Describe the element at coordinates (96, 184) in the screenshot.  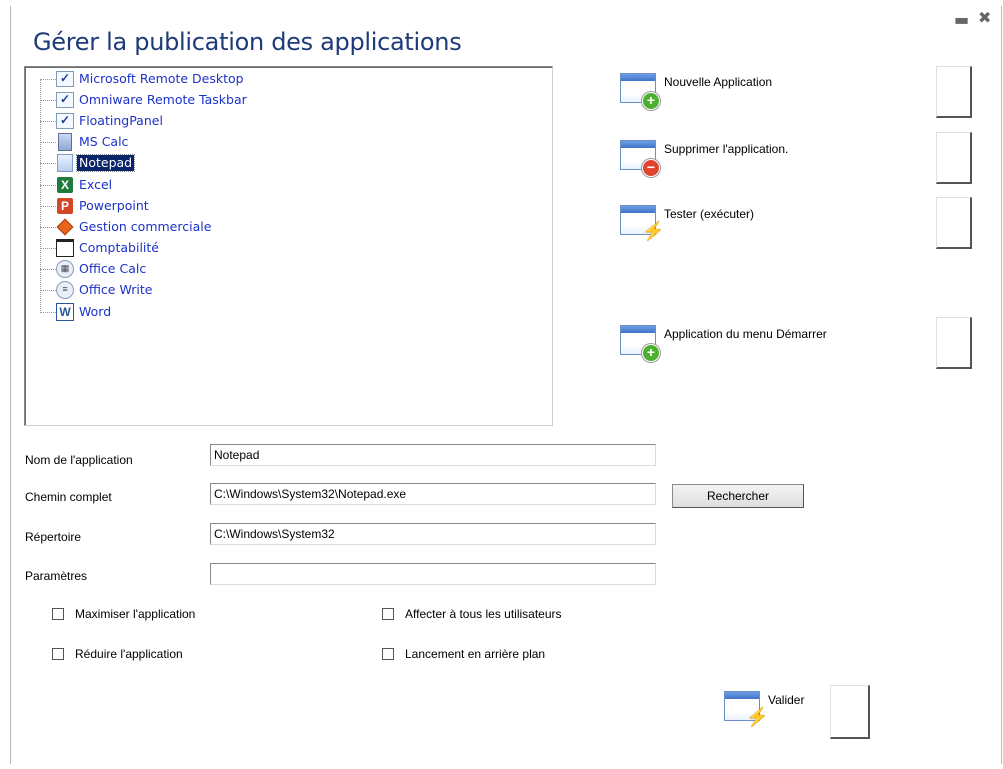
I see `tree-item-label: Excel` at that location.